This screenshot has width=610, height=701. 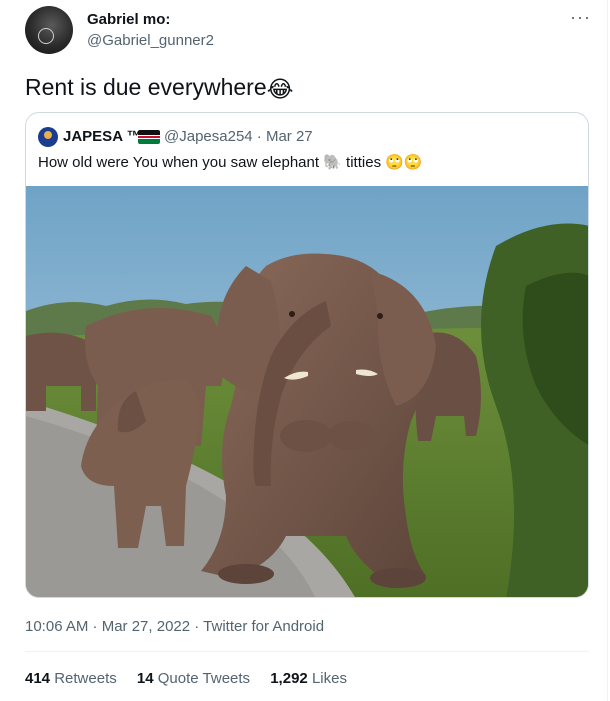 What do you see at coordinates (150, 40) in the screenshot?
I see `author-handle: @Gabriel_gunner2` at bounding box center [150, 40].